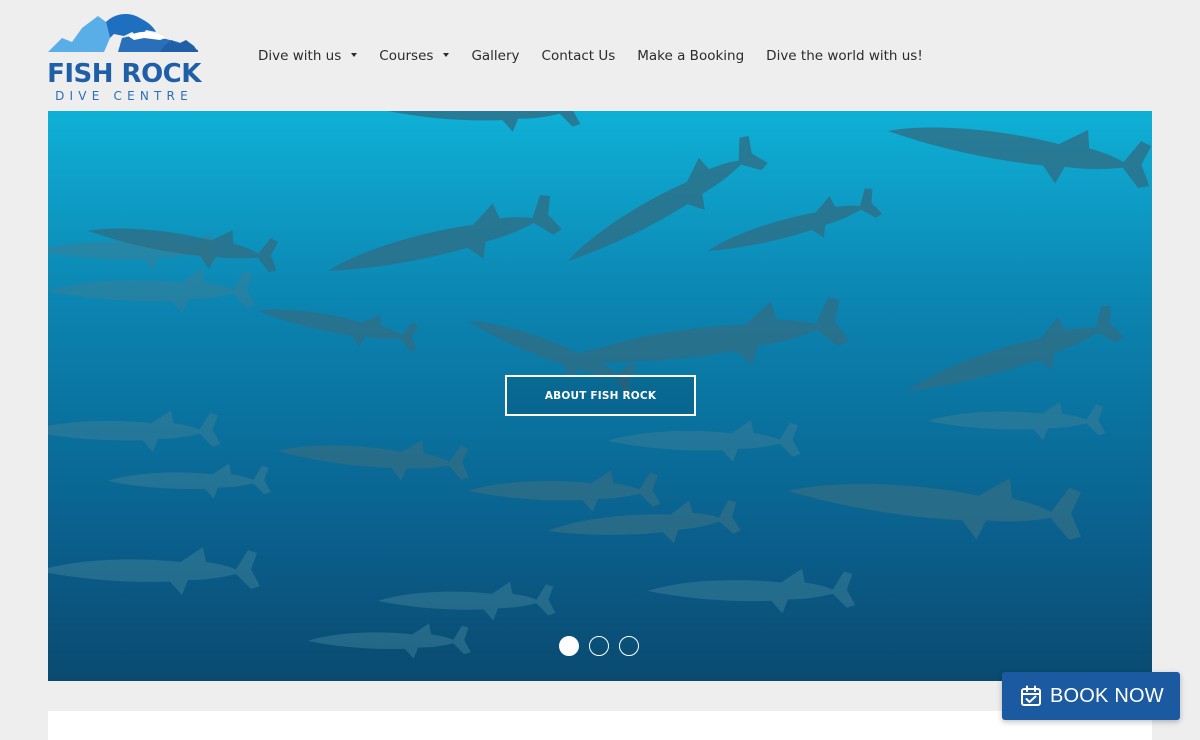 The image size is (1200, 740). What do you see at coordinates (600, 725) in the screenshot?
I see `content-panel` at bounding box center [600, 725].